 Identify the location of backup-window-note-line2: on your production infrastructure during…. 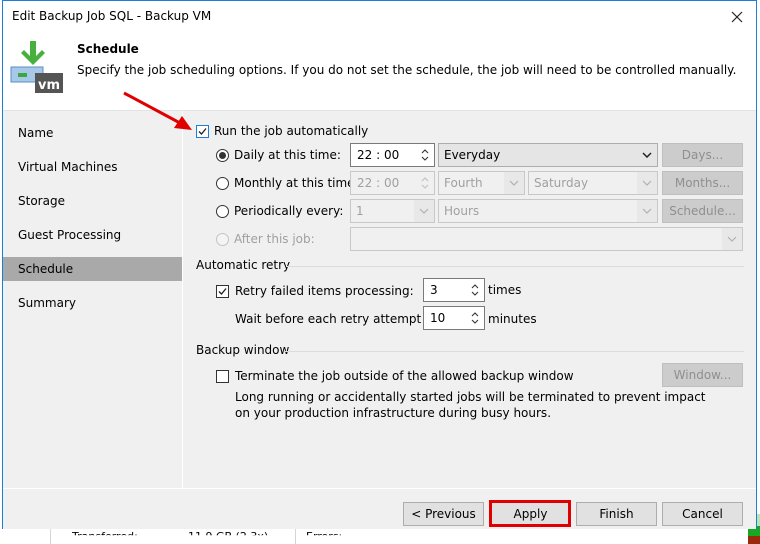
(393, 413).